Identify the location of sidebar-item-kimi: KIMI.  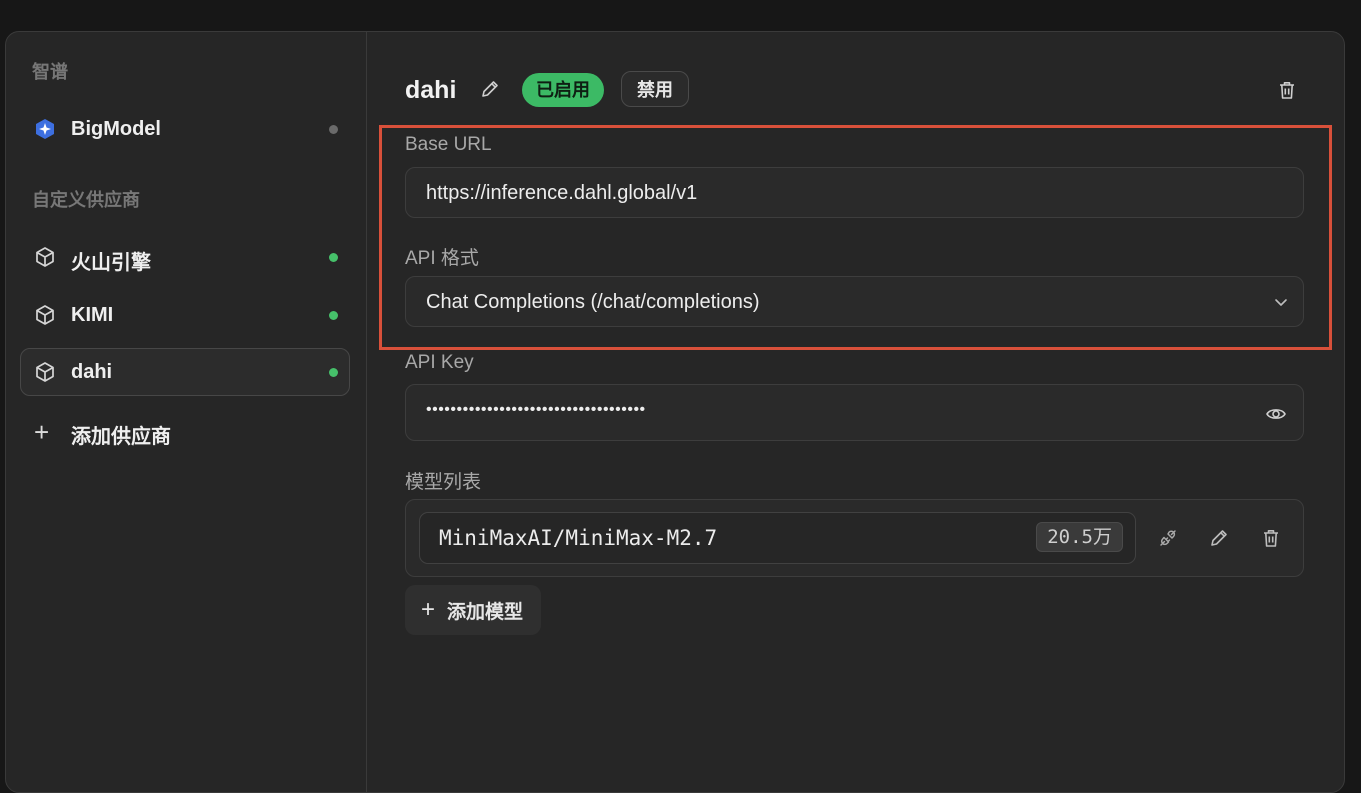
(185, 315).